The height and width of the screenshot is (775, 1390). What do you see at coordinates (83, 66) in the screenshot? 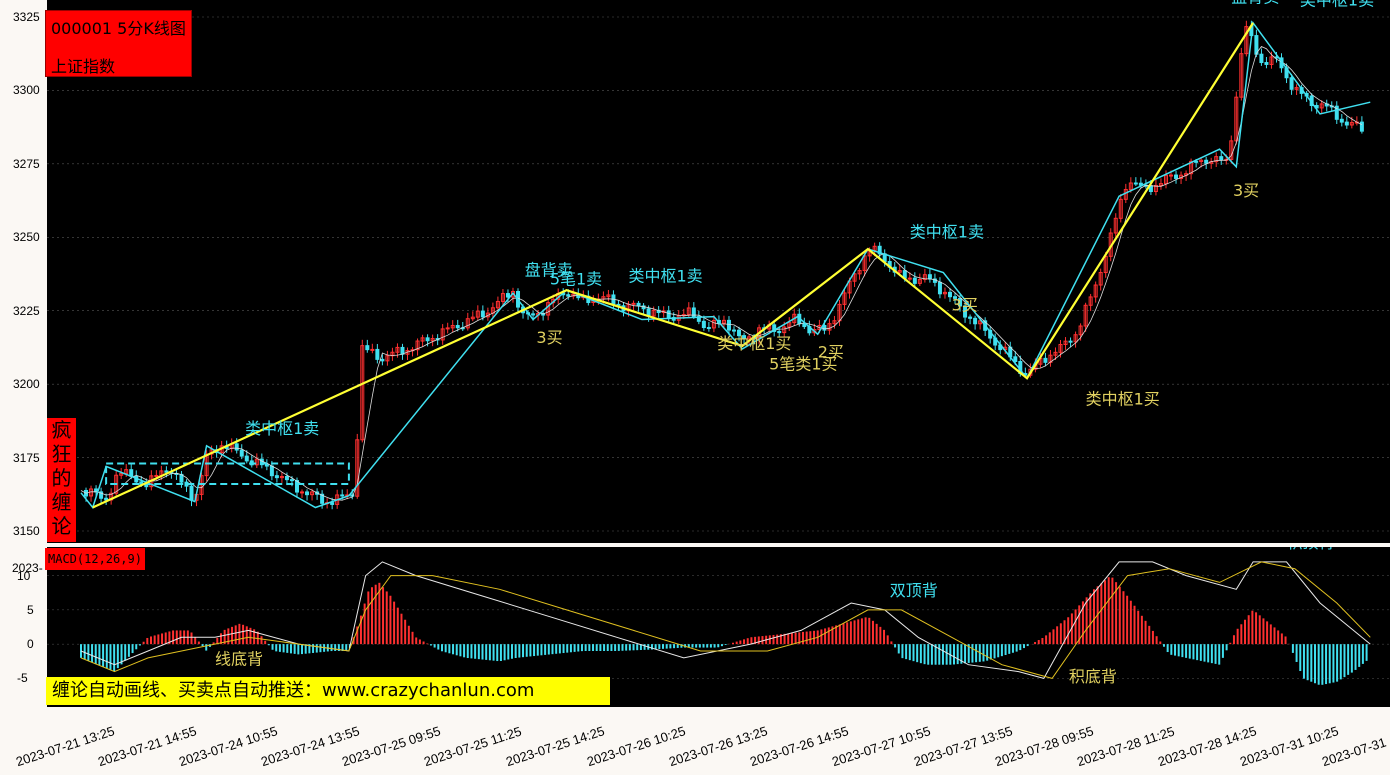
I see `index-name: 上证指数` at bounding box center [83, 66].